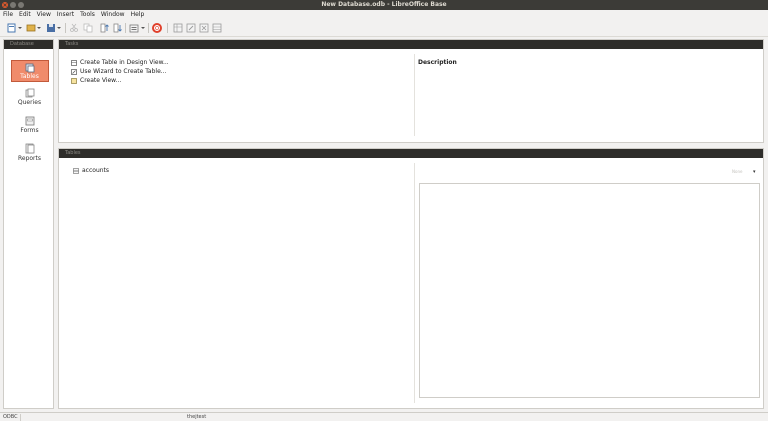 Image resolution: width=768 pixels, height=421 pixels. What do you see at coordinates (20, 28) in the screenshot?
I see `new-dropdown-arrow-icon` at bounding box center [20, 28].